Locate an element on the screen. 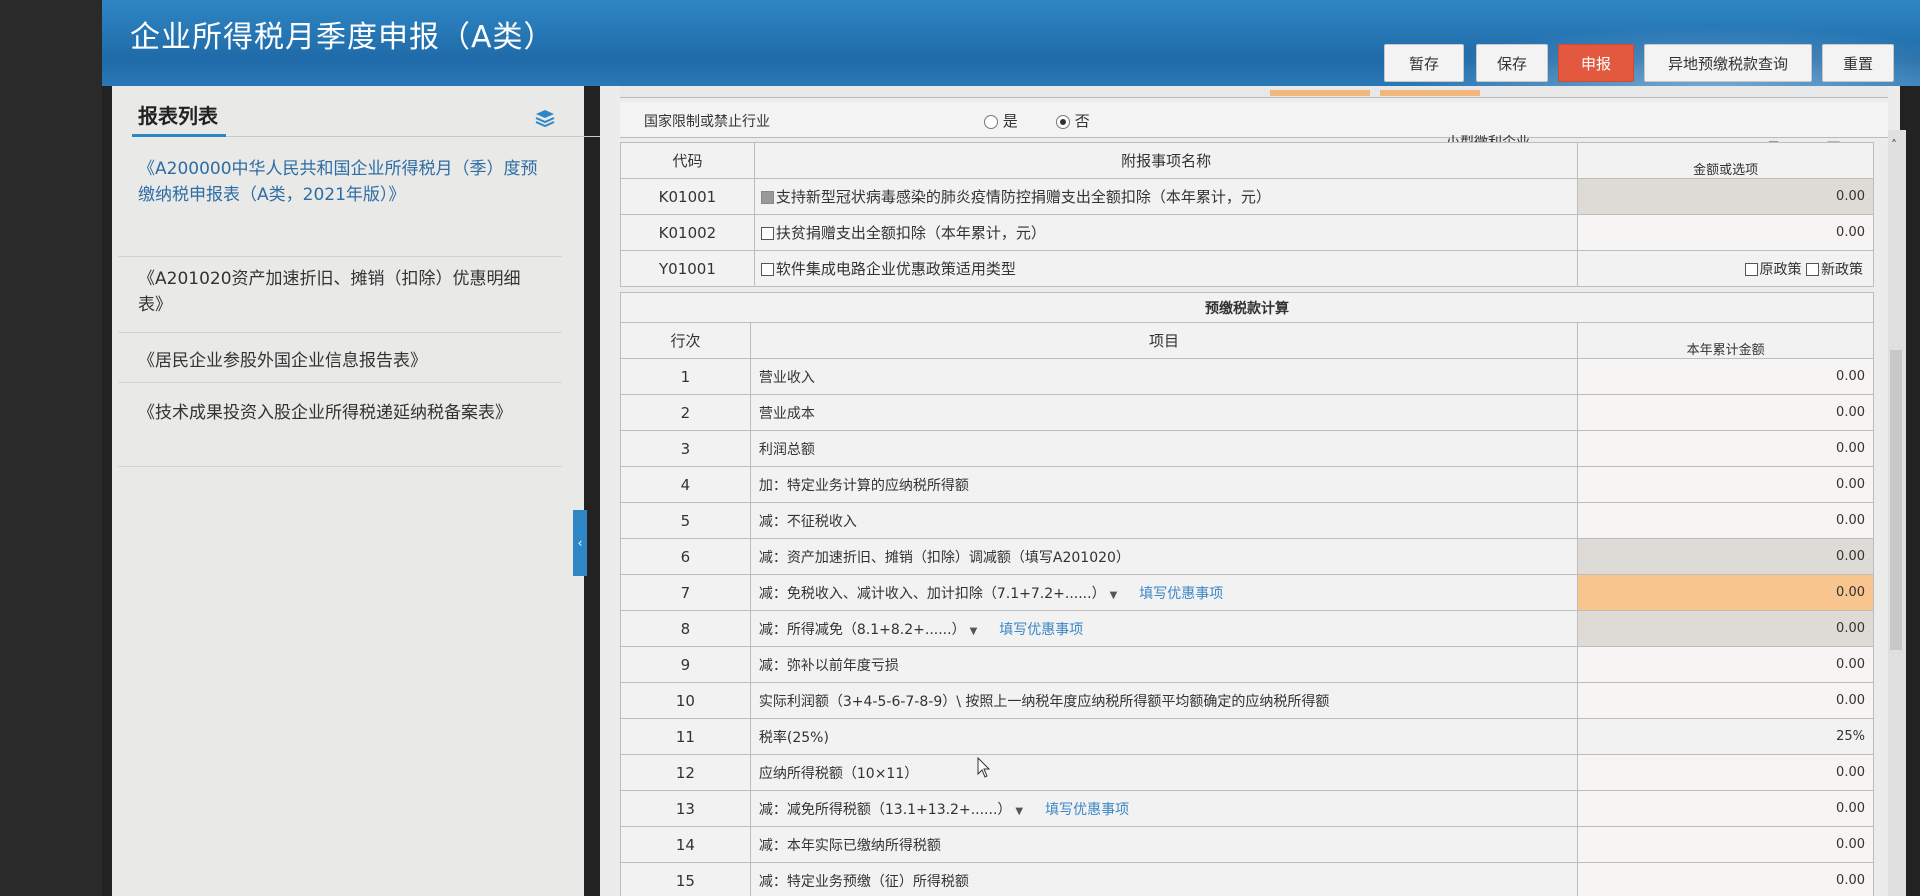 This screenshot has height=896, width=1920. item-label: 减：不征税收入 is located at coordinates (807, 521).